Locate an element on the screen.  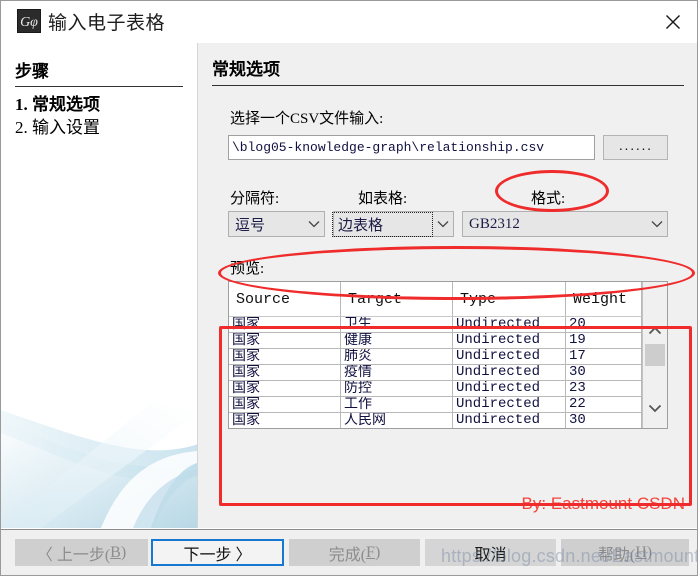
next-step-button: 下一步 〉 is located at coordinates (217, 552).